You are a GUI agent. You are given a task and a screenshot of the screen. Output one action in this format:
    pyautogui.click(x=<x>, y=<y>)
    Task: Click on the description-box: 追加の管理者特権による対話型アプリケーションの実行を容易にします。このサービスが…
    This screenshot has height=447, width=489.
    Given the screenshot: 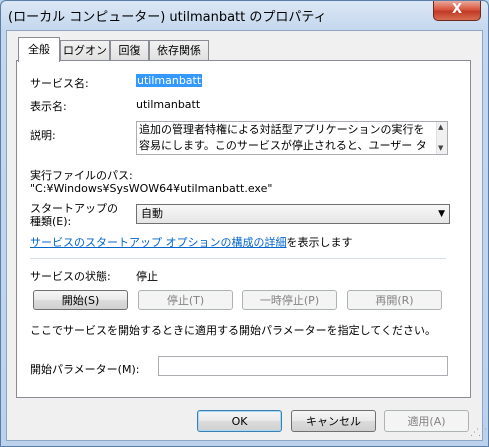 What is the action you would take?
    pyautogui.click(x=292, y=138)
    